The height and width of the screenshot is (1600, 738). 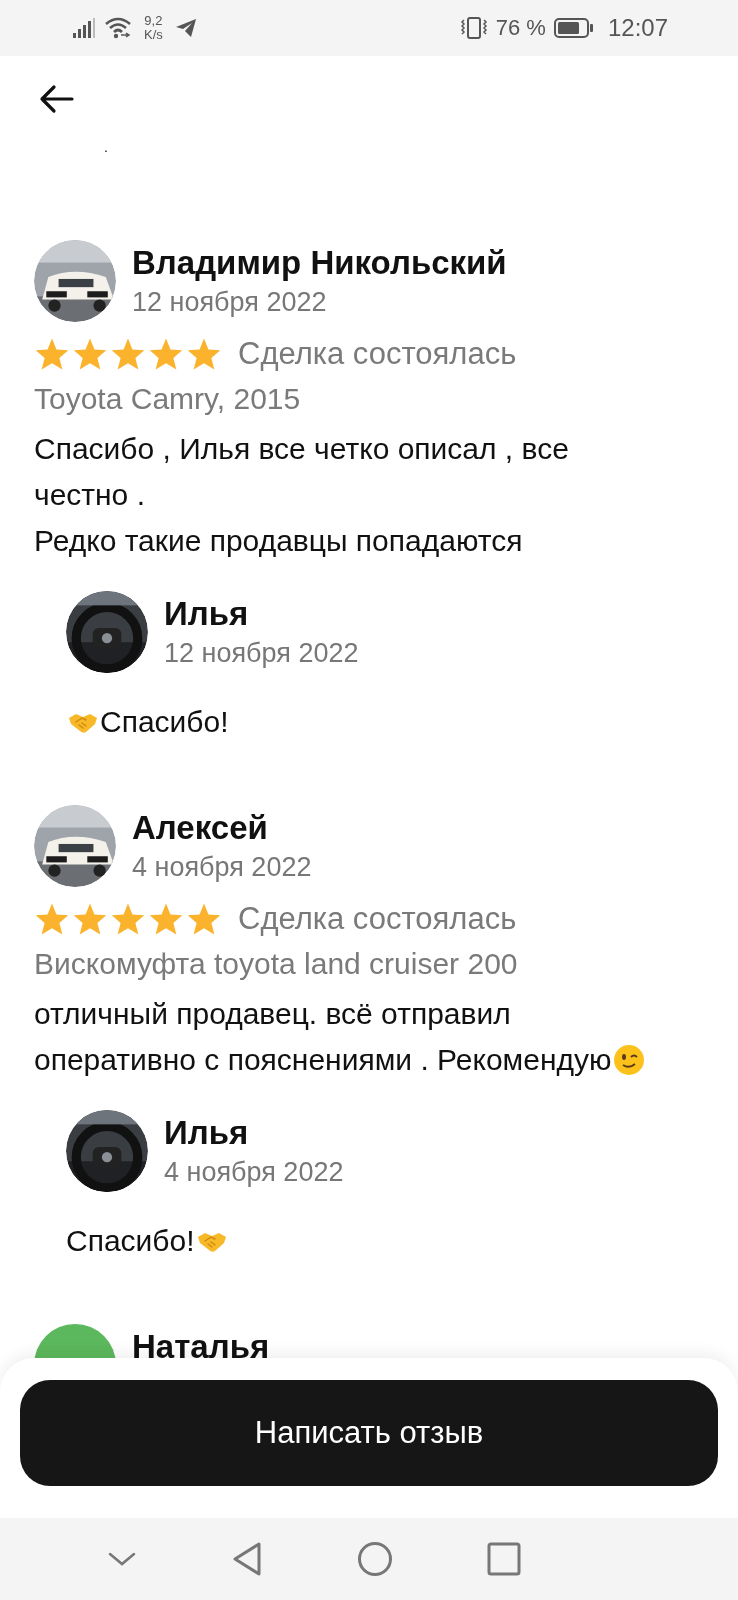 What do you see at coordinates (84, 28) in the screenshot?
I see `signal-icon` at bounding box center [84, 28].